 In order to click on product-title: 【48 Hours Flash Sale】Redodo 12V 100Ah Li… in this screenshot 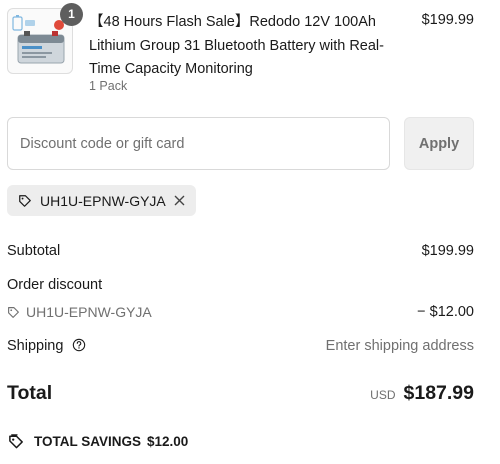, I will do `click(236, 45)`.